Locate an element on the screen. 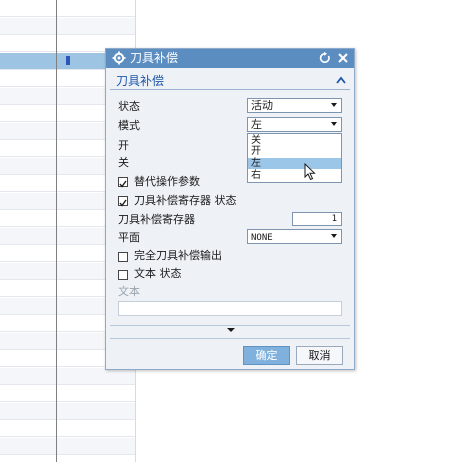 The width and height of the screenshot is (472, 462). text-label: 文本 is located at coordinates (129, 291).